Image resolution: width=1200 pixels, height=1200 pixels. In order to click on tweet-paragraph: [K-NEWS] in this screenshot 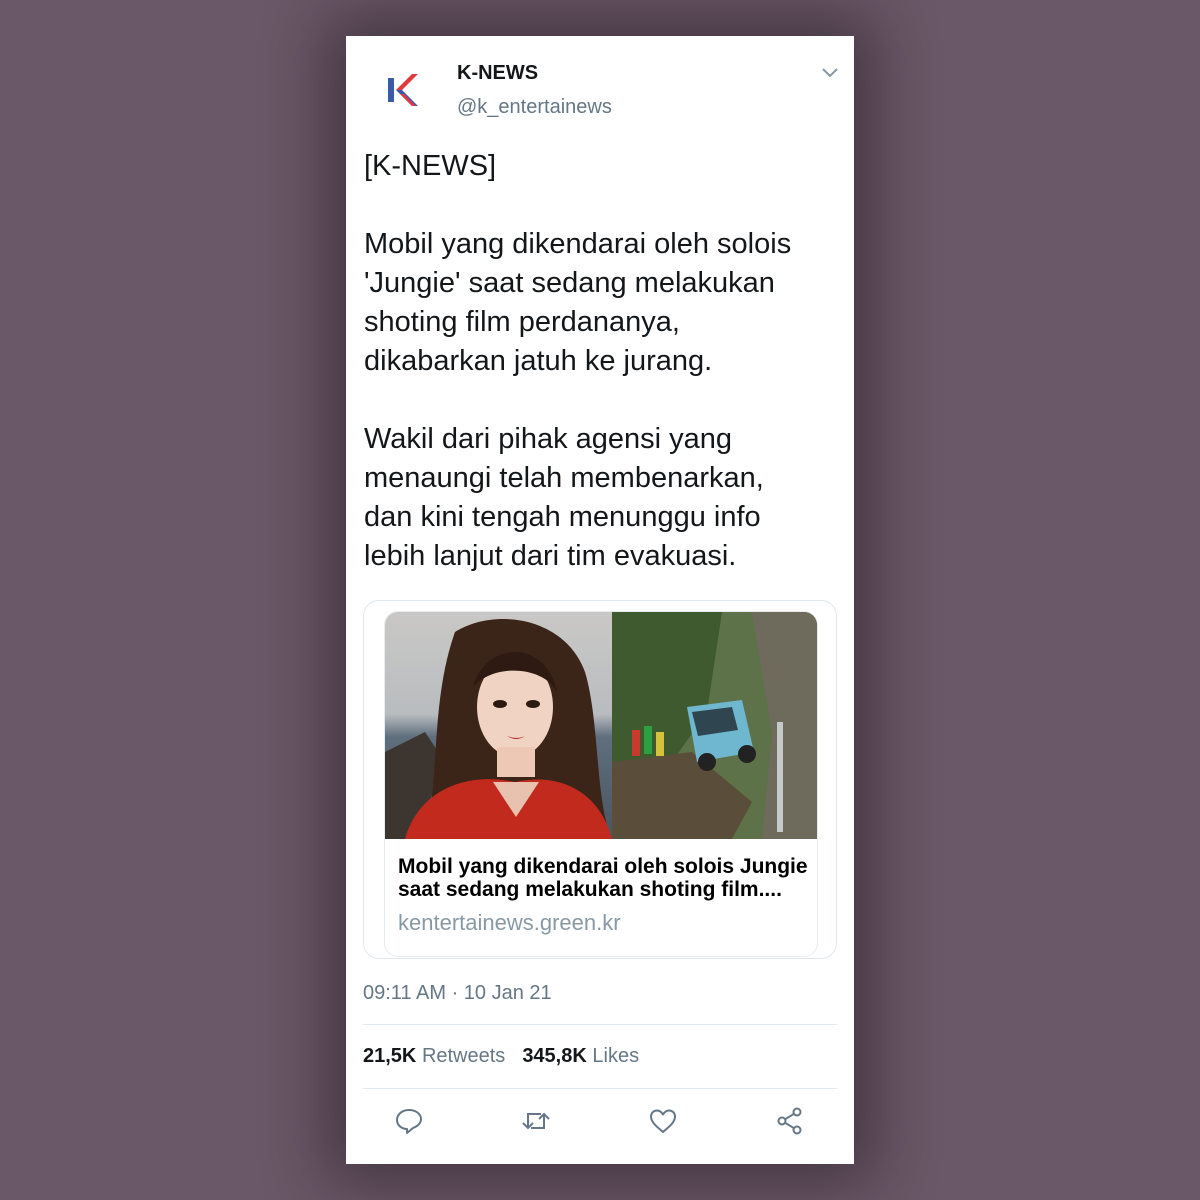, I will do `click(430, 166)`.